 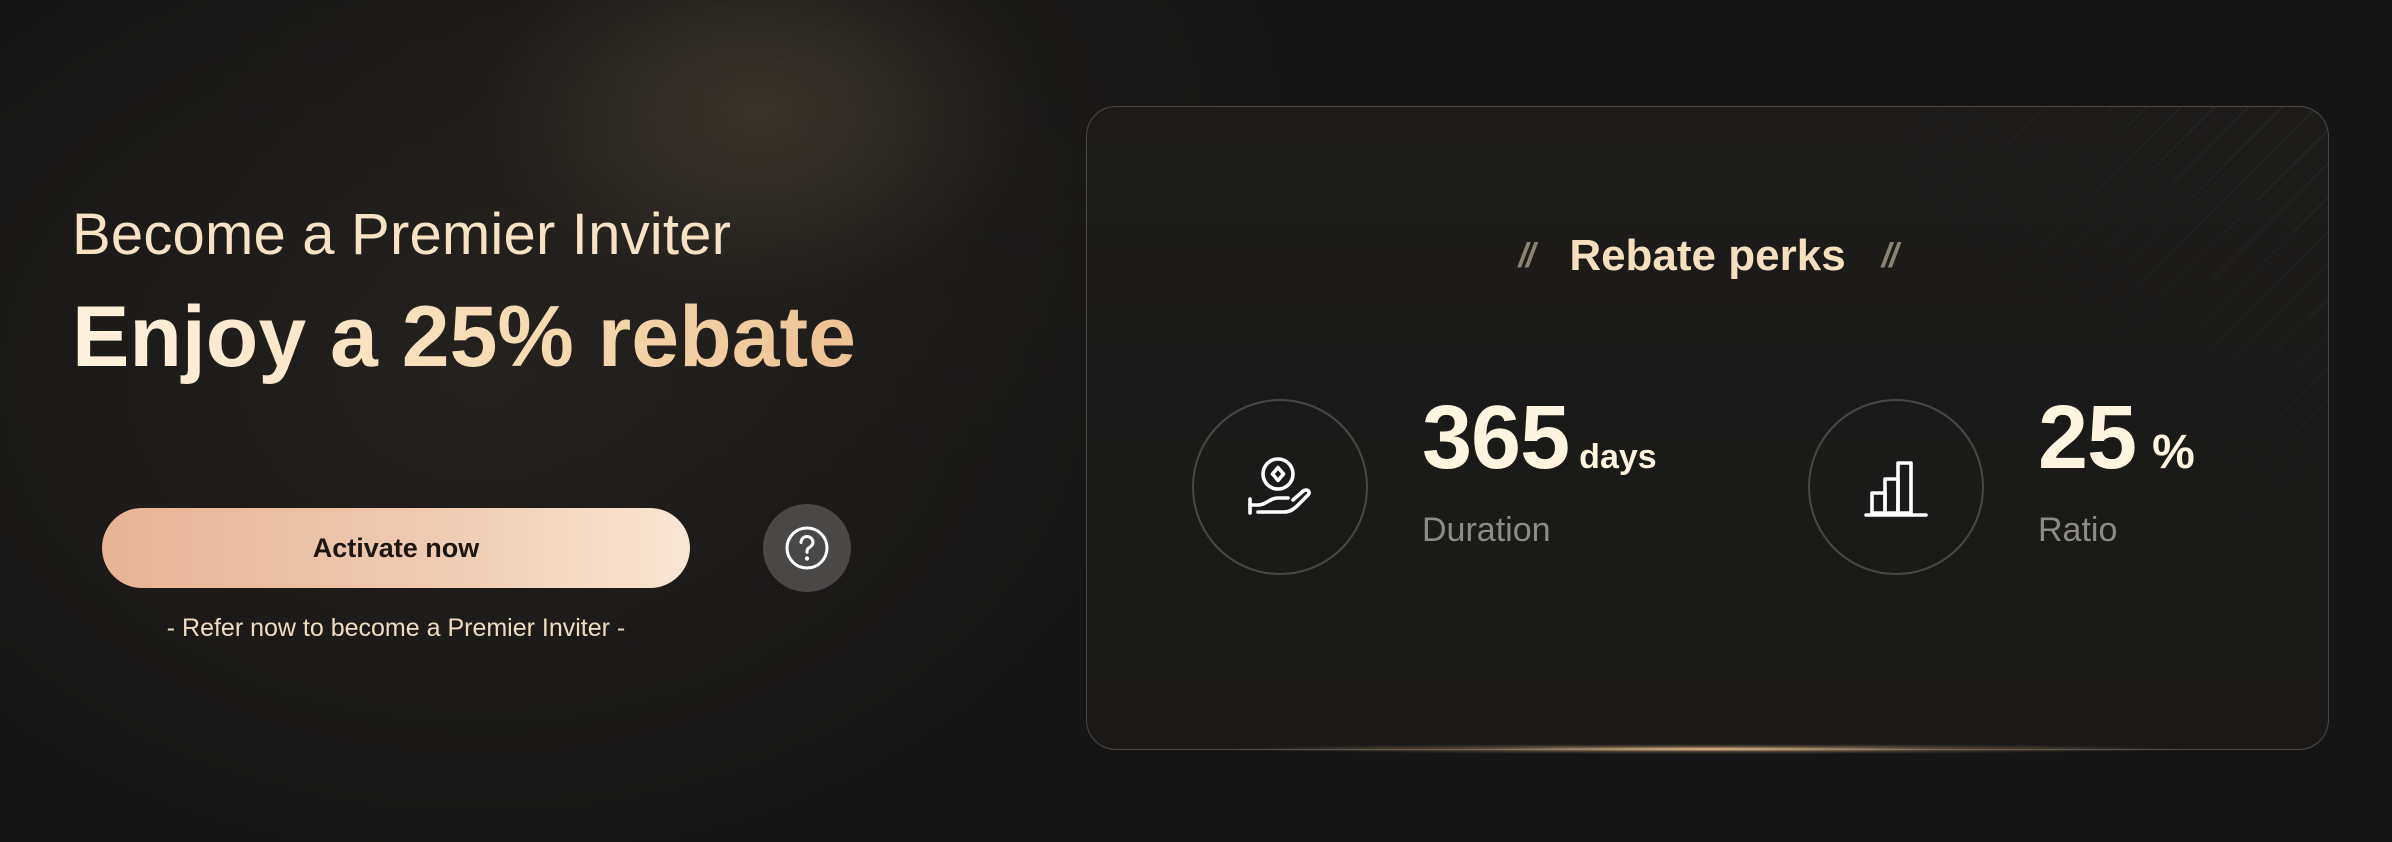 What do you see at coordinates (402, 234) in the screenshot?
I see `hero-subtitle: Become a Premier Inviter` at bounding box center [402, 234].